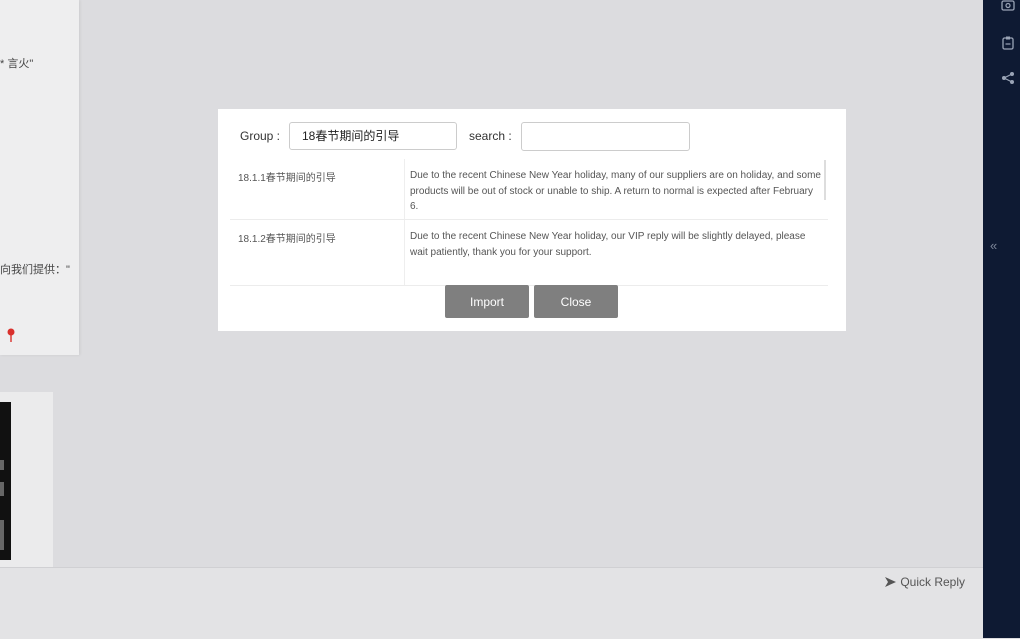  I want to click on background-text-fragment: 向我们提供：", so click(35, 270).